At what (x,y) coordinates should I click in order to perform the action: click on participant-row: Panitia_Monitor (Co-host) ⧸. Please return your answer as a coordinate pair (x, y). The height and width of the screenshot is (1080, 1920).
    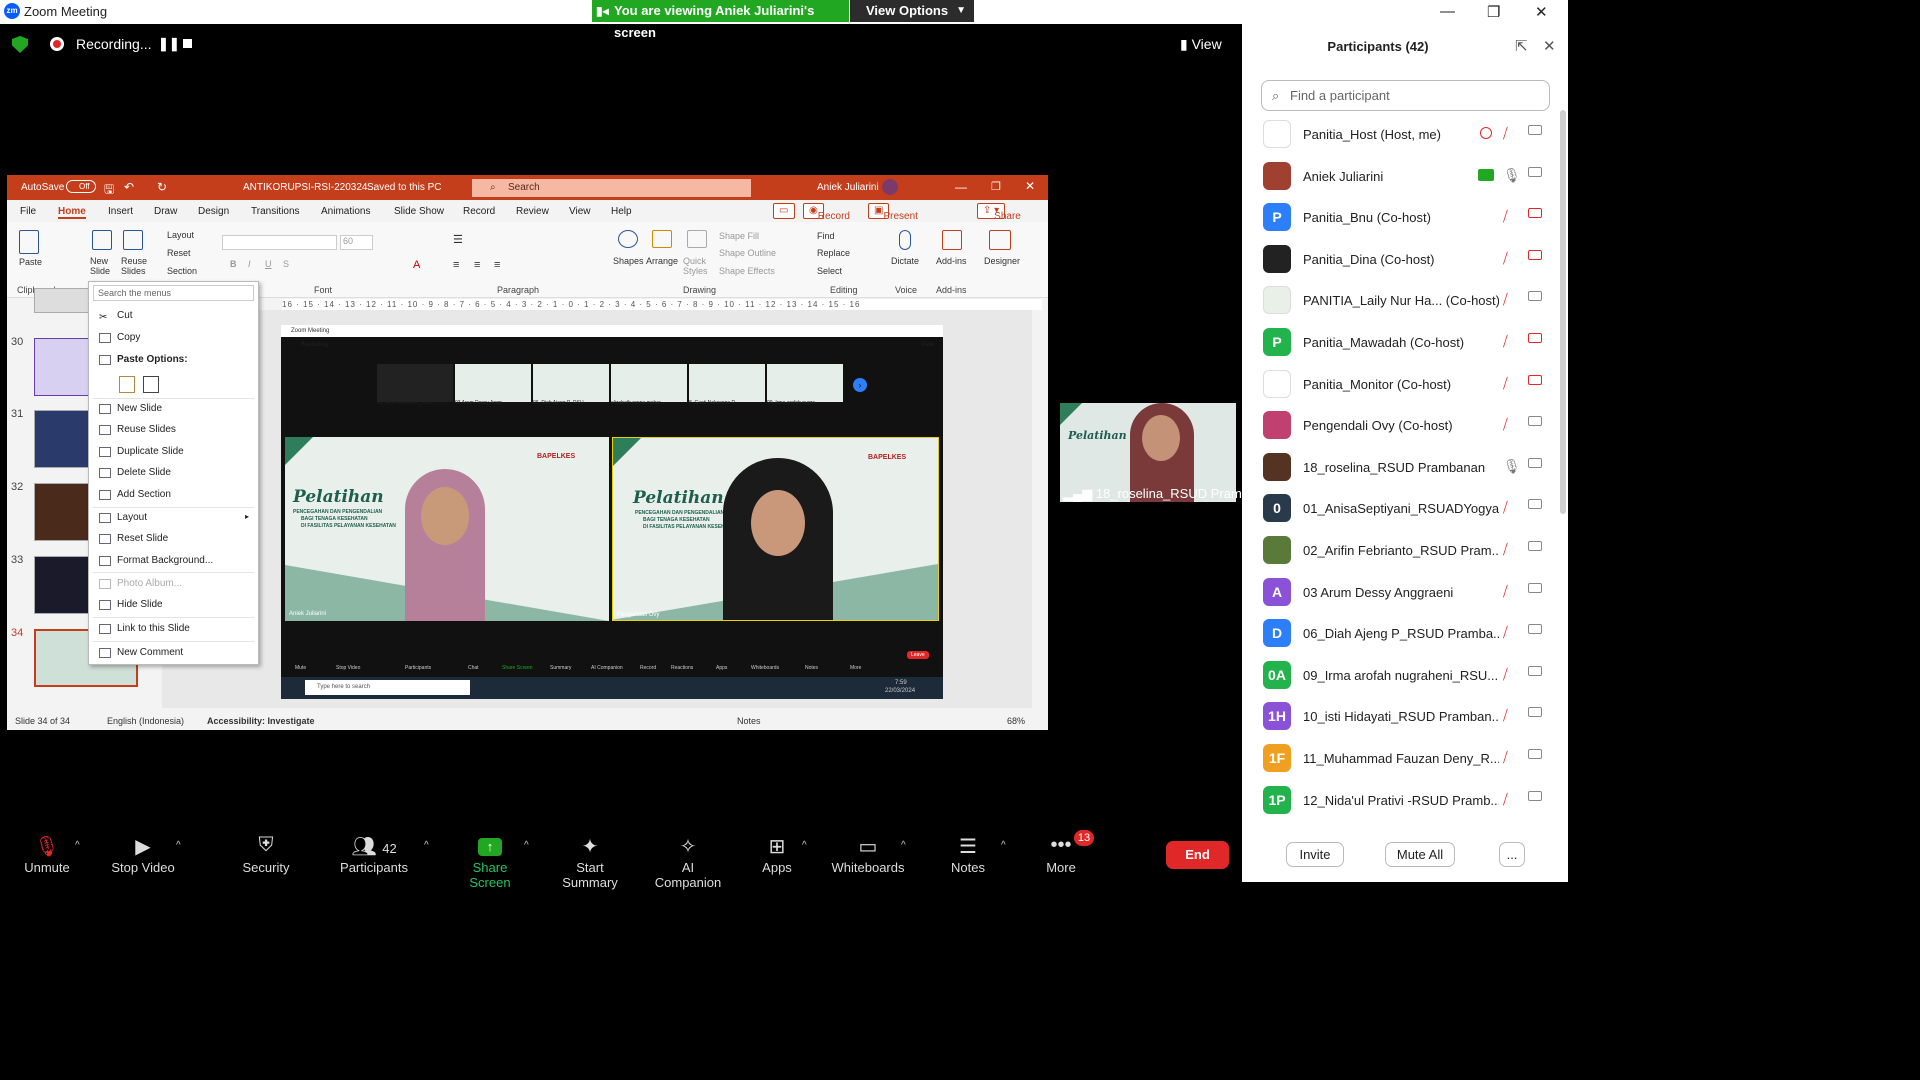
    Looking at the image, I should click on (1397, 385).